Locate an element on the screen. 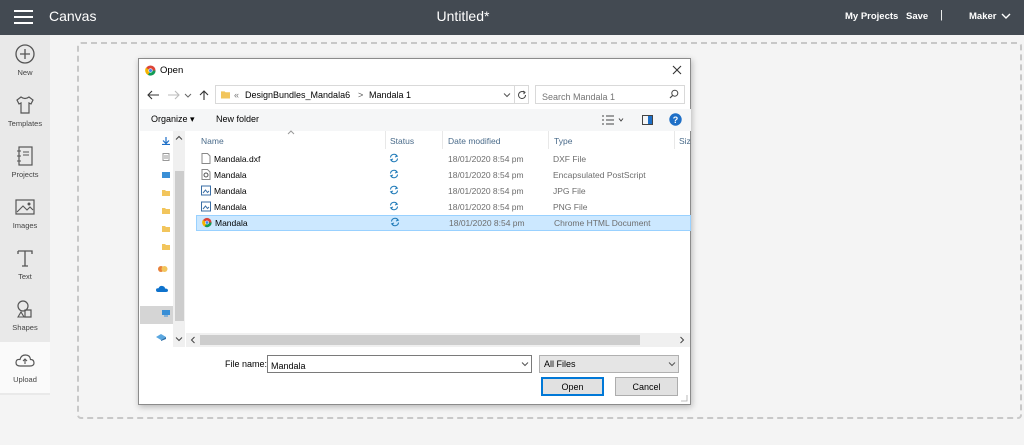 The image size is (1024, 445). column-header-date: Date modified is located at coordinates (474, 141).